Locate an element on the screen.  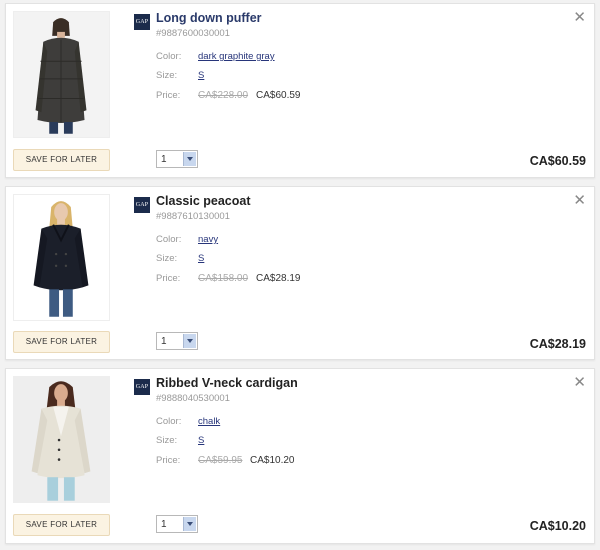
product-sku: #9887610130001 is located at coordinates (193, 216).